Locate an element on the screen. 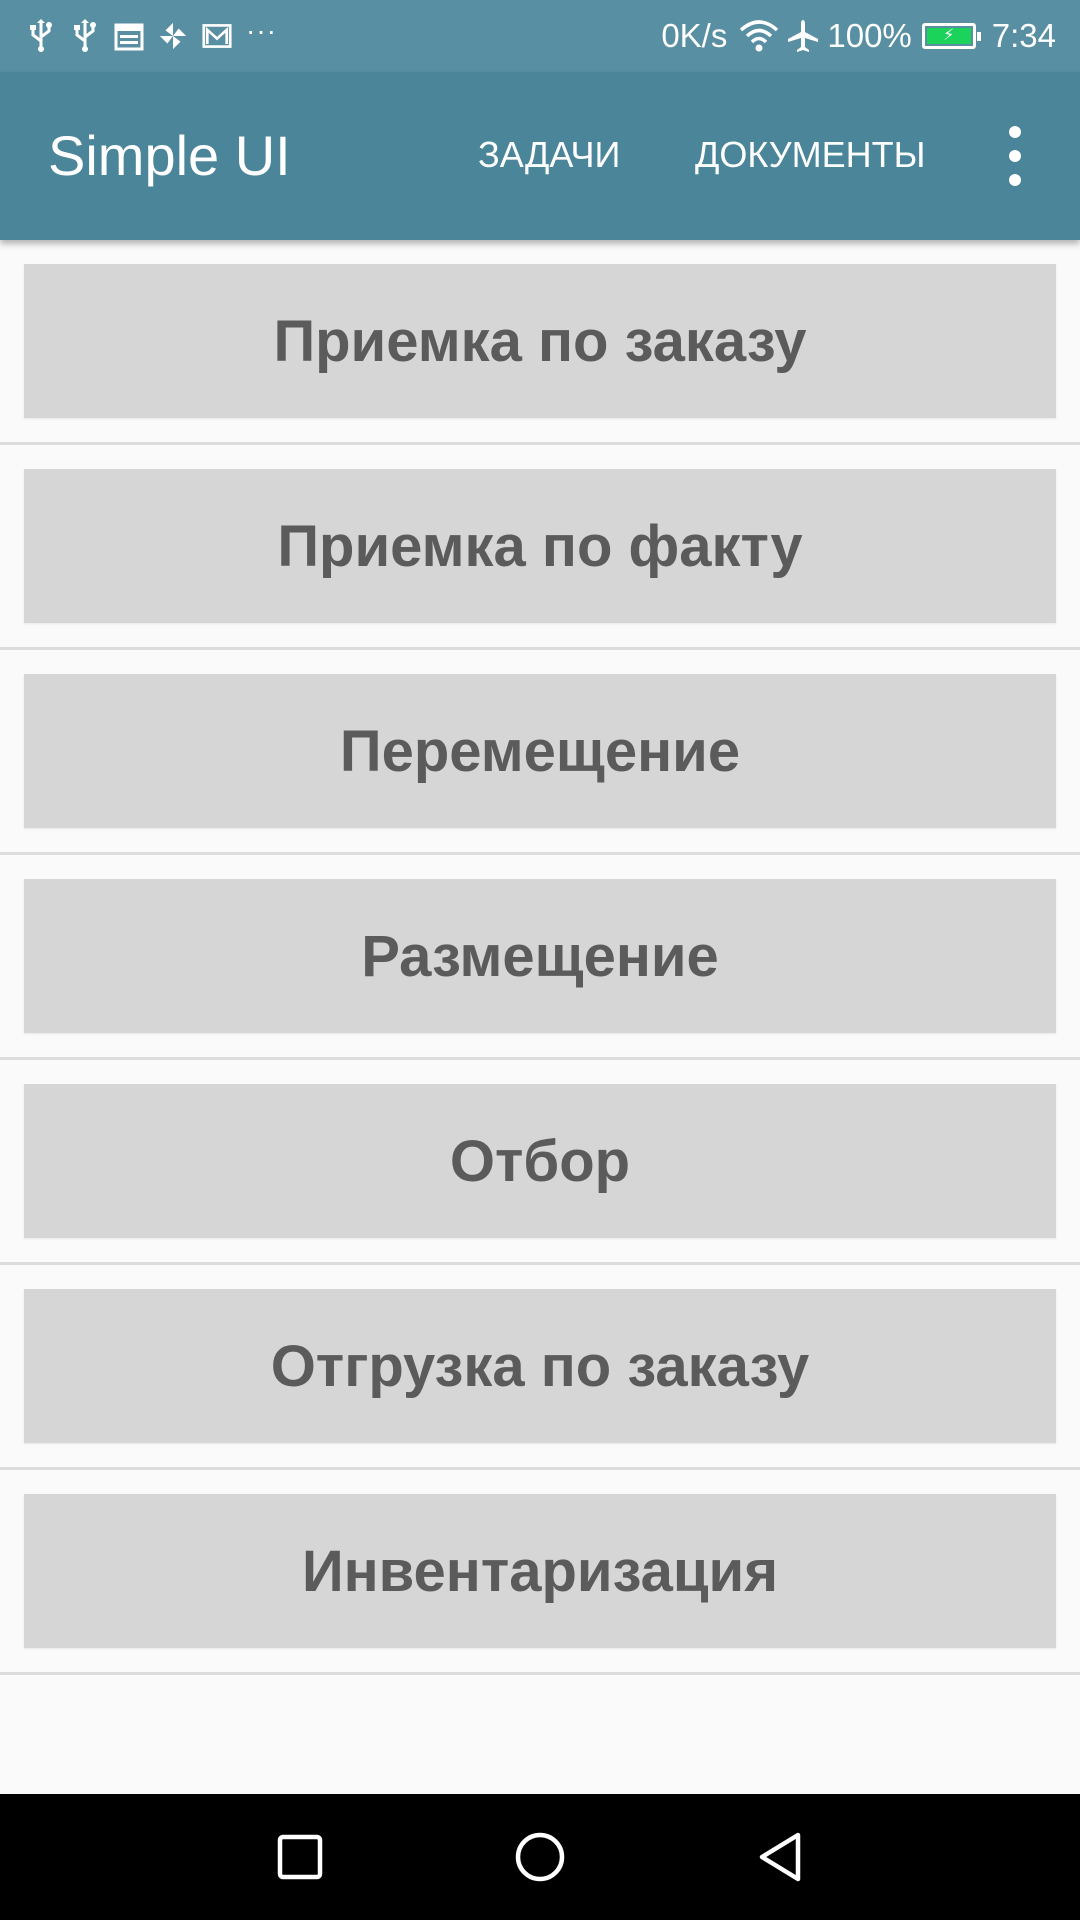 The width and height of the screenshot is (1080, 1920). recent-apps-button is located at coordinates (300, 1857).